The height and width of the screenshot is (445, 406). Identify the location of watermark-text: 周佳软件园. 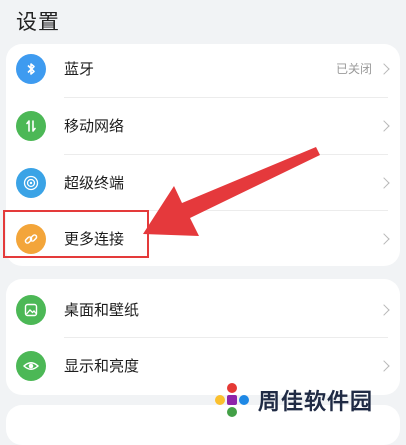
(316, 402).